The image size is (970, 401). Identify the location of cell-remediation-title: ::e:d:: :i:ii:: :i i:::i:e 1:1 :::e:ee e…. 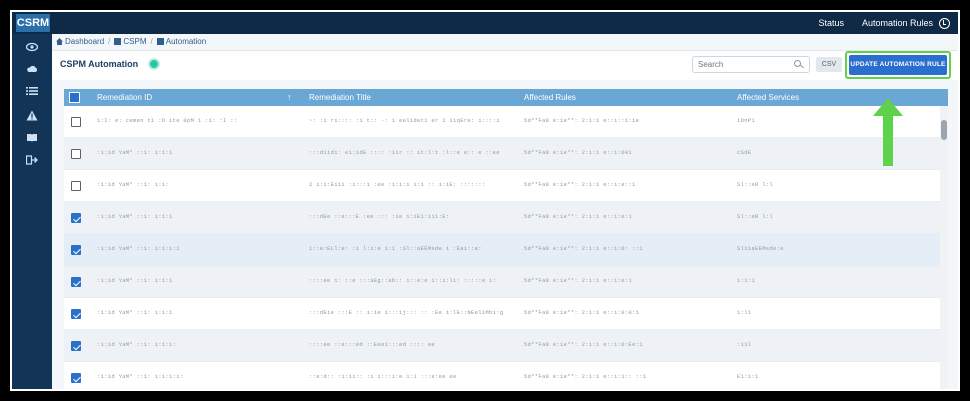
(383, 376).